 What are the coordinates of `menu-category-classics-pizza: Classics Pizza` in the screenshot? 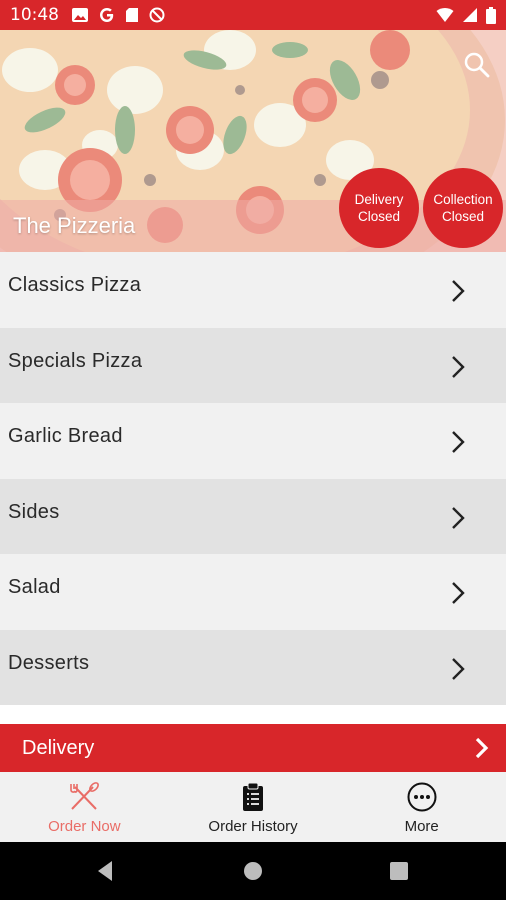 It's located at (253, 290).